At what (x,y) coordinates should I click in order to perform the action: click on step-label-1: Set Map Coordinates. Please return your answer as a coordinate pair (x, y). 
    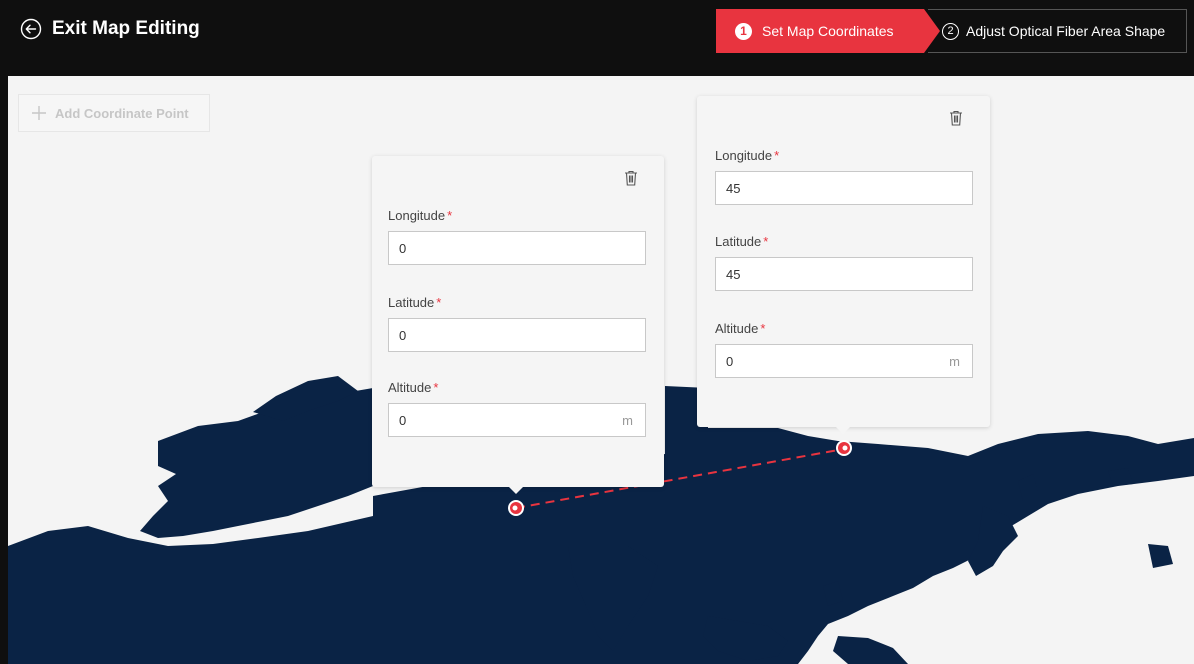
    Looking at the image, I should click on (828, 31).